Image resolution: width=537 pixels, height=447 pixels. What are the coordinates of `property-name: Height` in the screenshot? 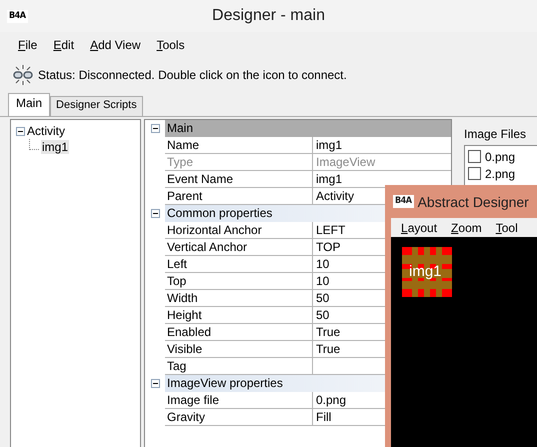 It's located at (239, 315).